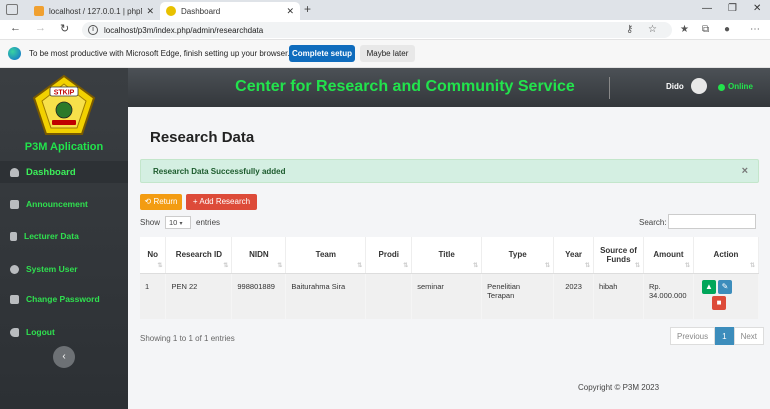  What do you see at coordinates (740, 86) in the screenshot?
I see `online-status-text: Online` at bounding box center [740, 86].